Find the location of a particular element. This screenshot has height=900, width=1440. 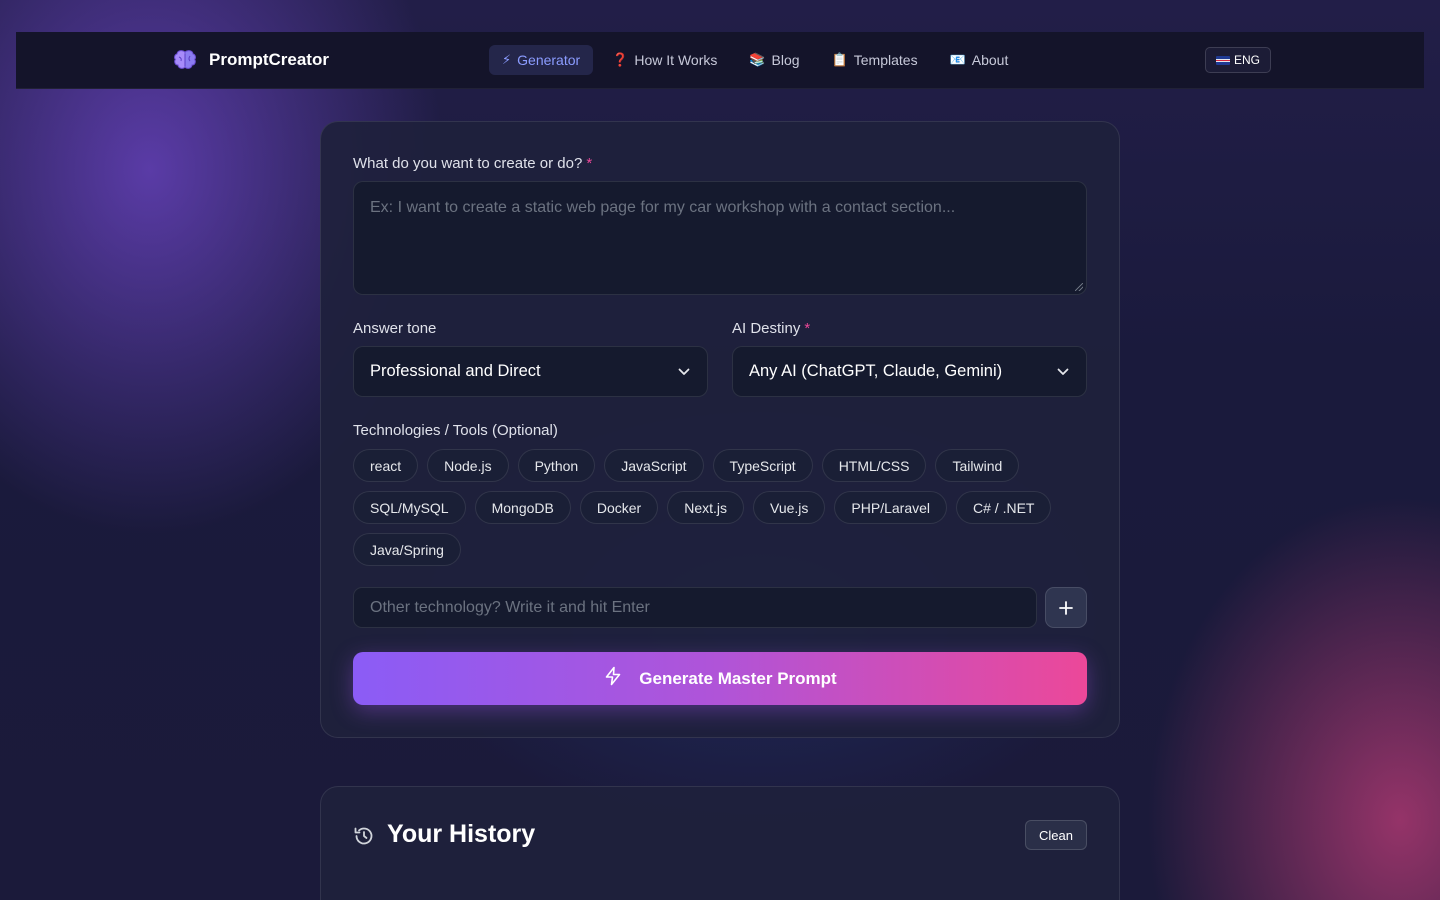

other-technology-input: Other technology? Write it and hit Enter is located at coordinates (695, 607).